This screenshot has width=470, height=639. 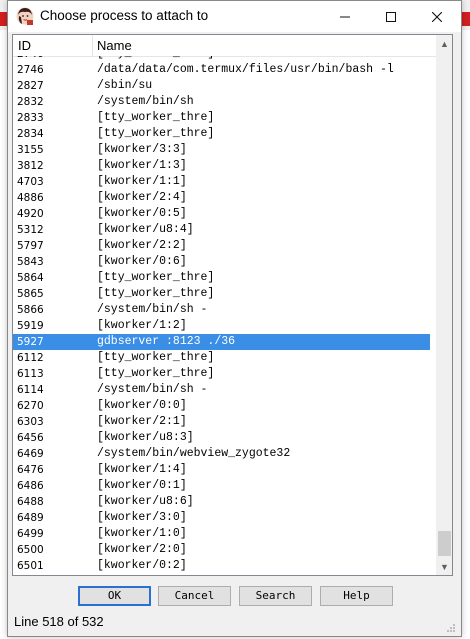 What do you see at coordinates (30, 182) in the screenshot?
I see `process-id: 4703` at bounding box center [30, 182].